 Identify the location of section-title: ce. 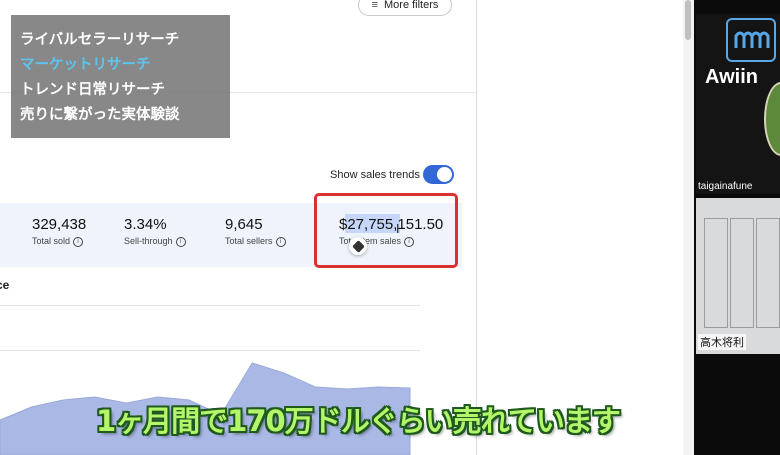
(5, 285).